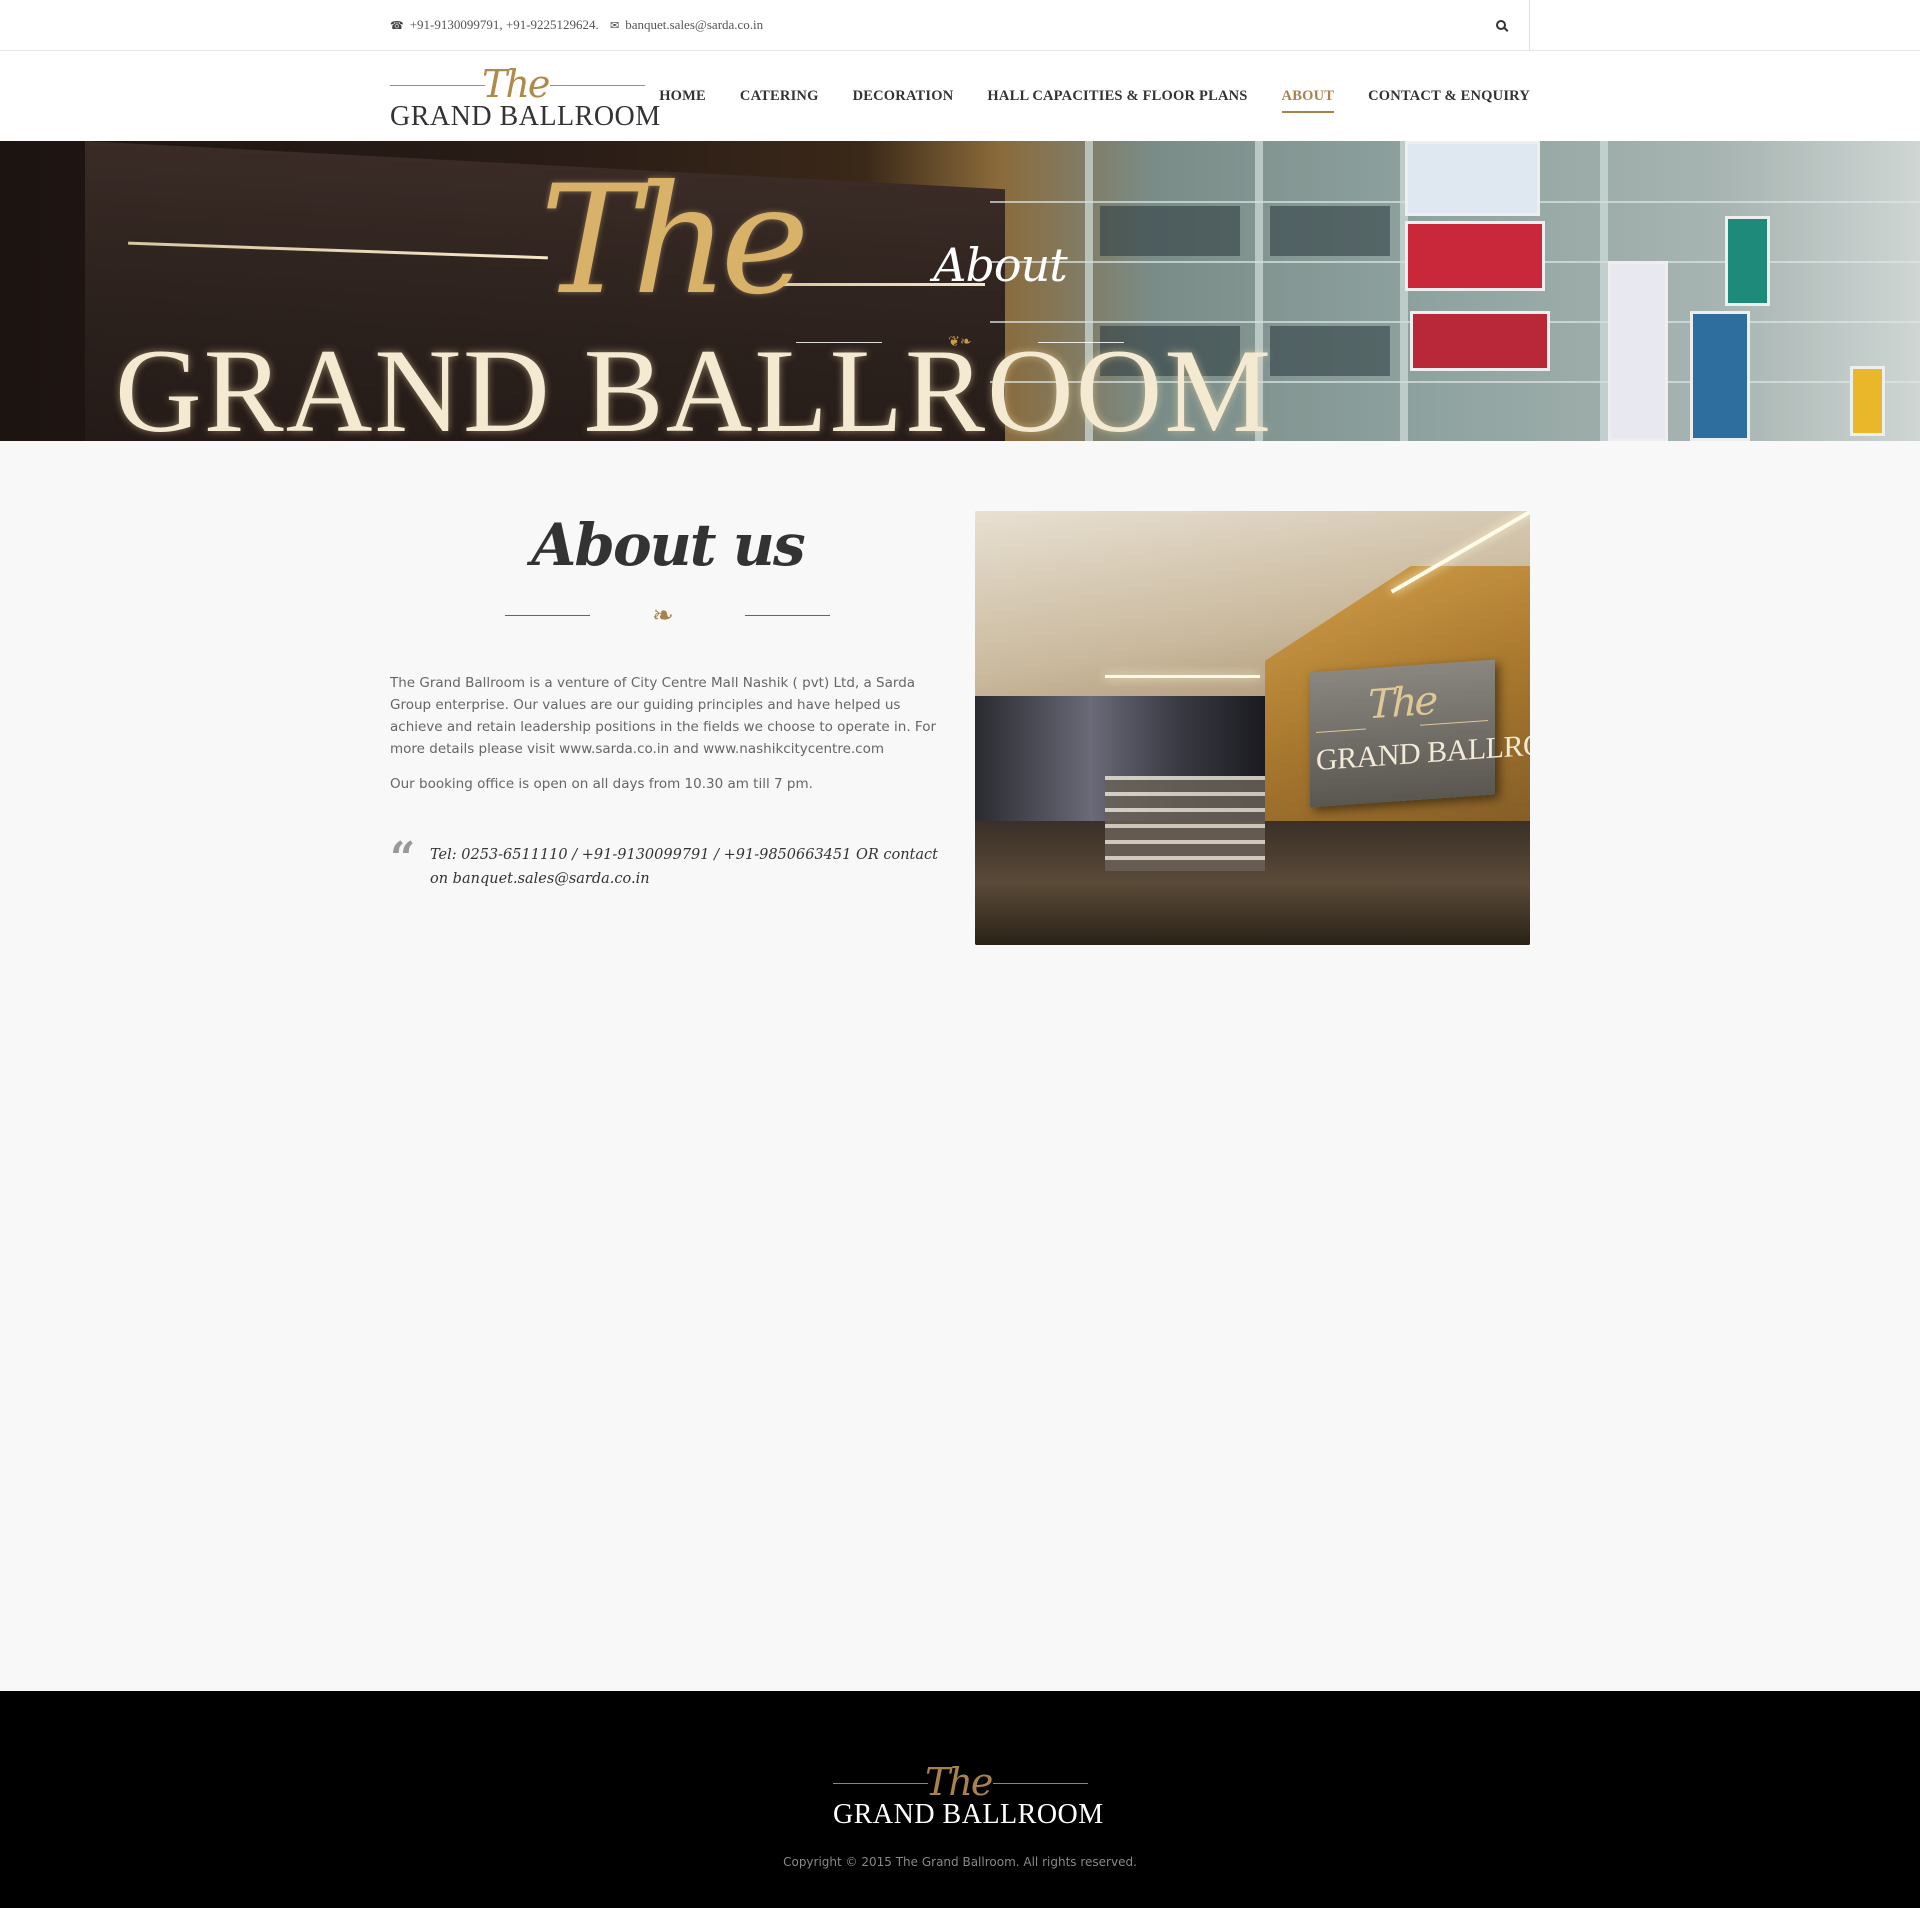  What do you see at coordinates (1402, 703) in the screenshot?
I see `photo-sign-script: The` at bounding box center [1402, 703].